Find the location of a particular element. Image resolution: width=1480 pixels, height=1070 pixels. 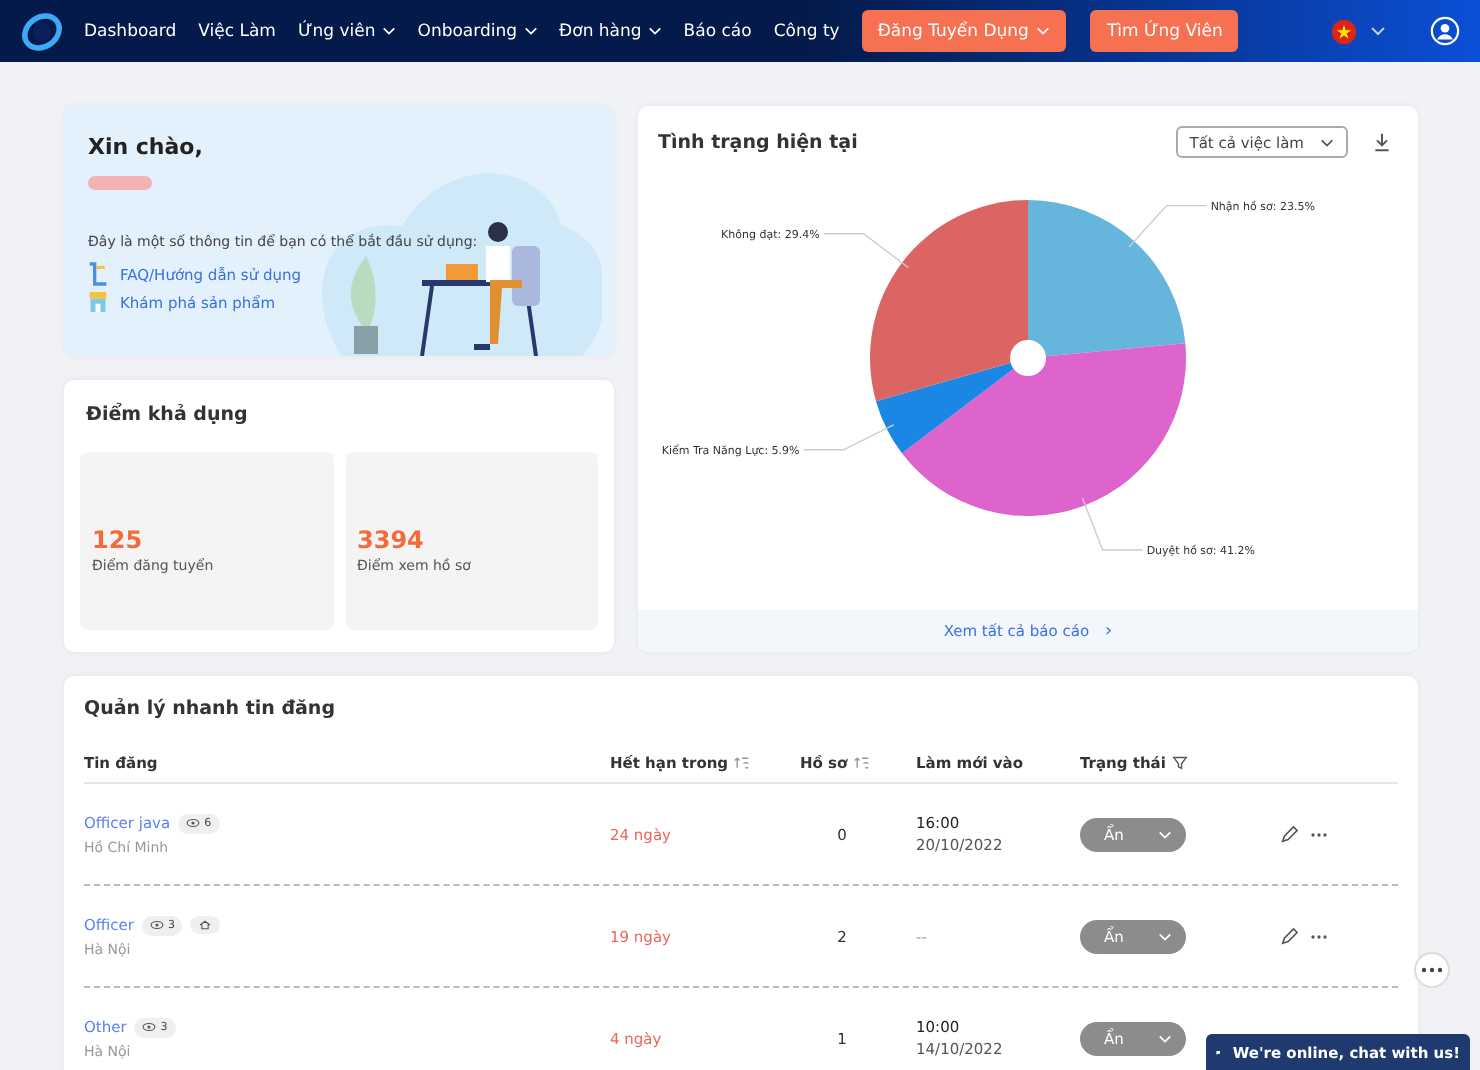

storefront-icon is located at coordinates (98, 302).